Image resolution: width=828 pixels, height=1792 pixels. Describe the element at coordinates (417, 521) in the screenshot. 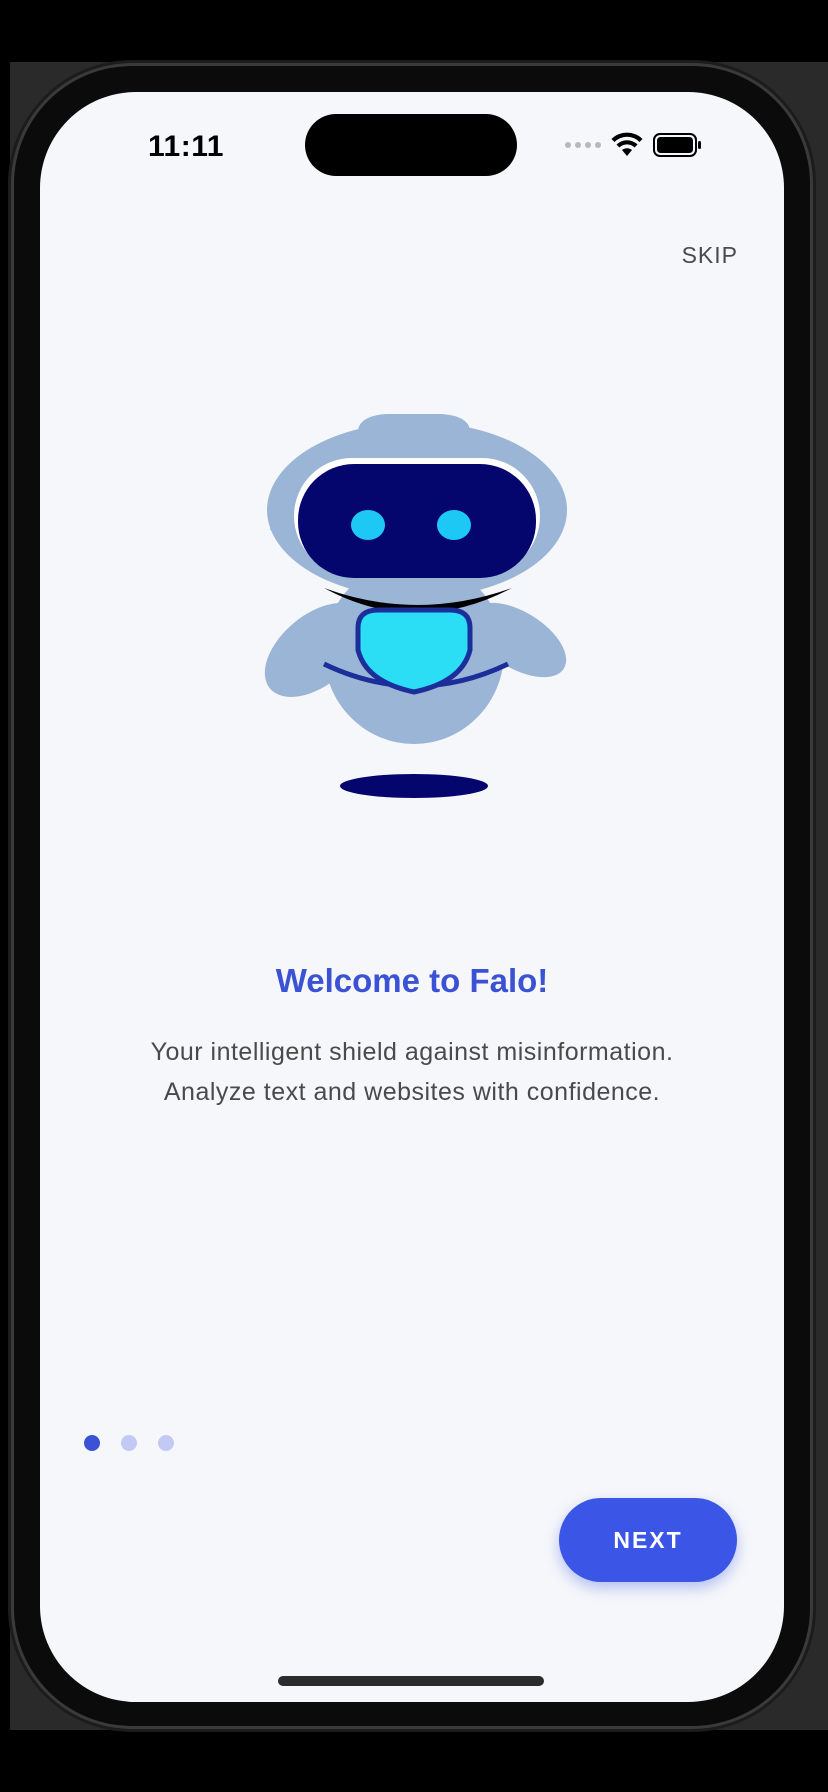

I see `robot-visor` at that location.